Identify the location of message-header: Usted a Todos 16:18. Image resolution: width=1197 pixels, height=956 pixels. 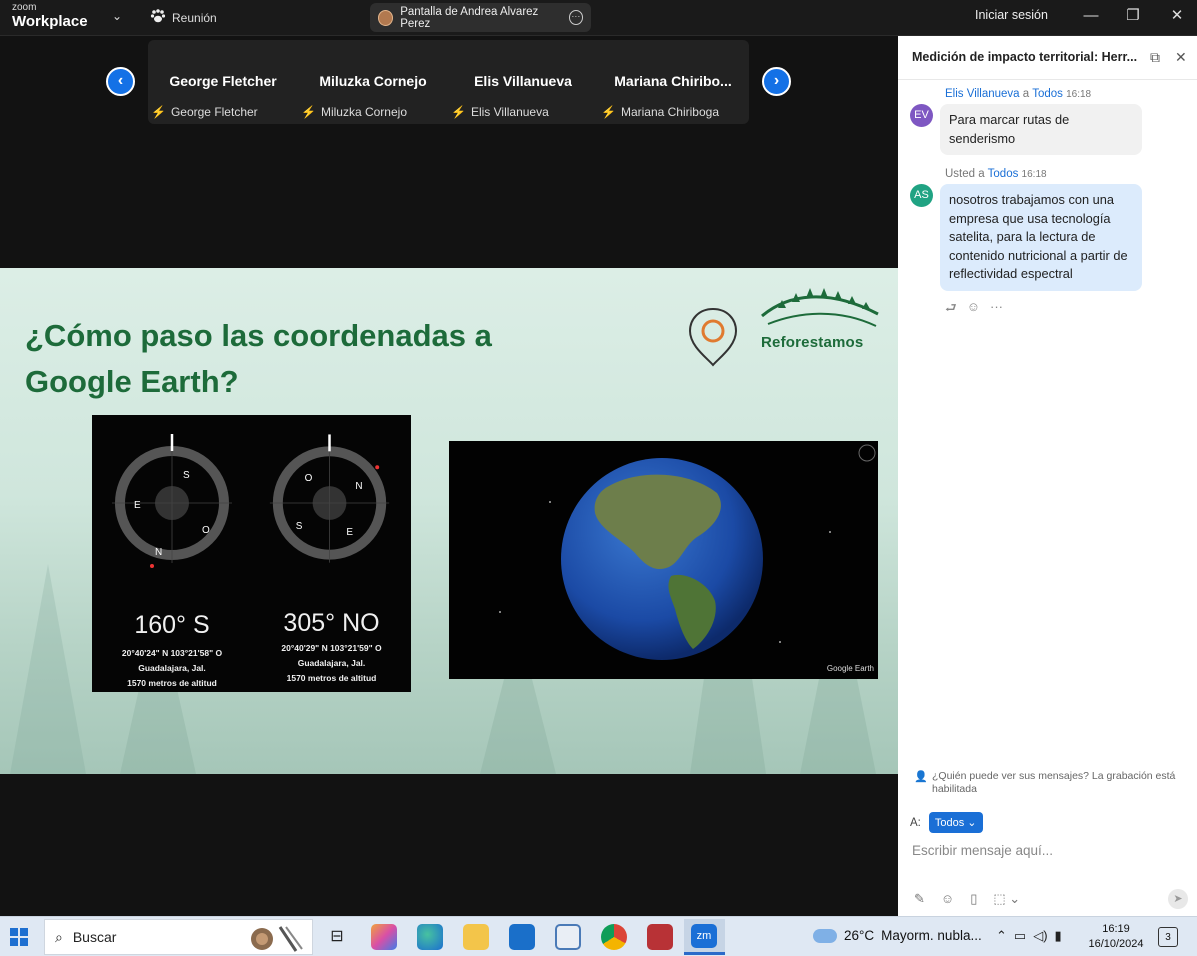
(996, 174).